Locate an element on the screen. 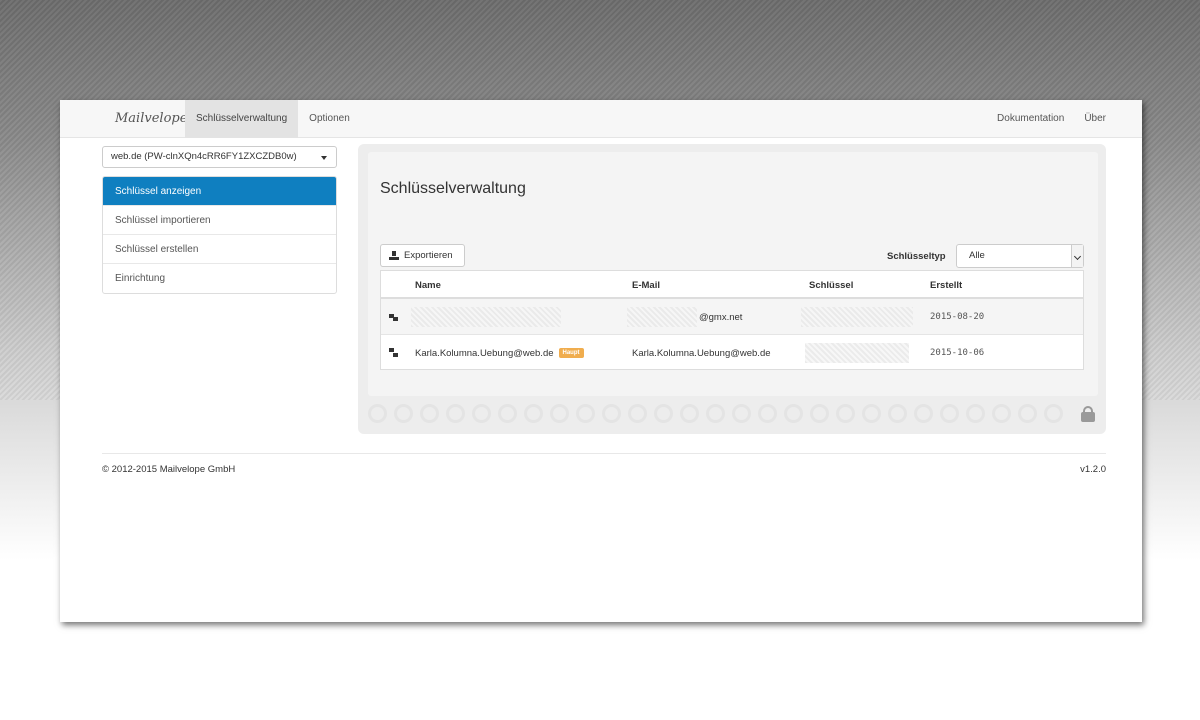  row-name-cell: Karla.Kolumna.Uebung@web.de Haupt is located at coordinates (499, 353).